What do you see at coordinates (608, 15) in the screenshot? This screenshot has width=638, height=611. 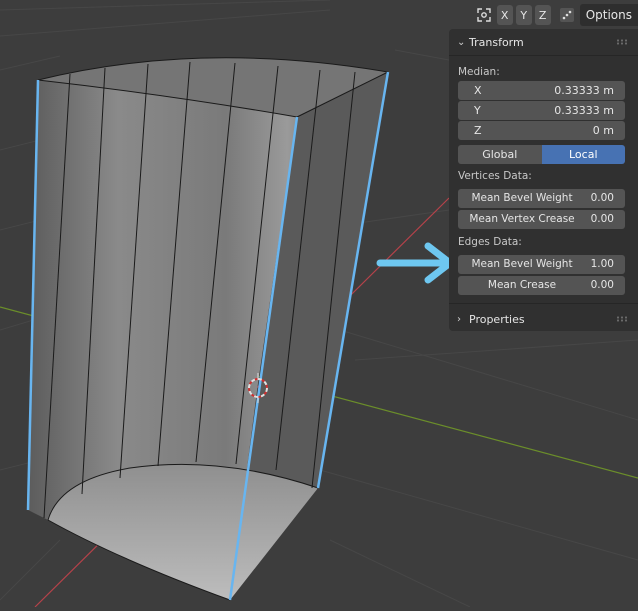 I see `options-dropdown: Options` at bounding box center [608, 15].